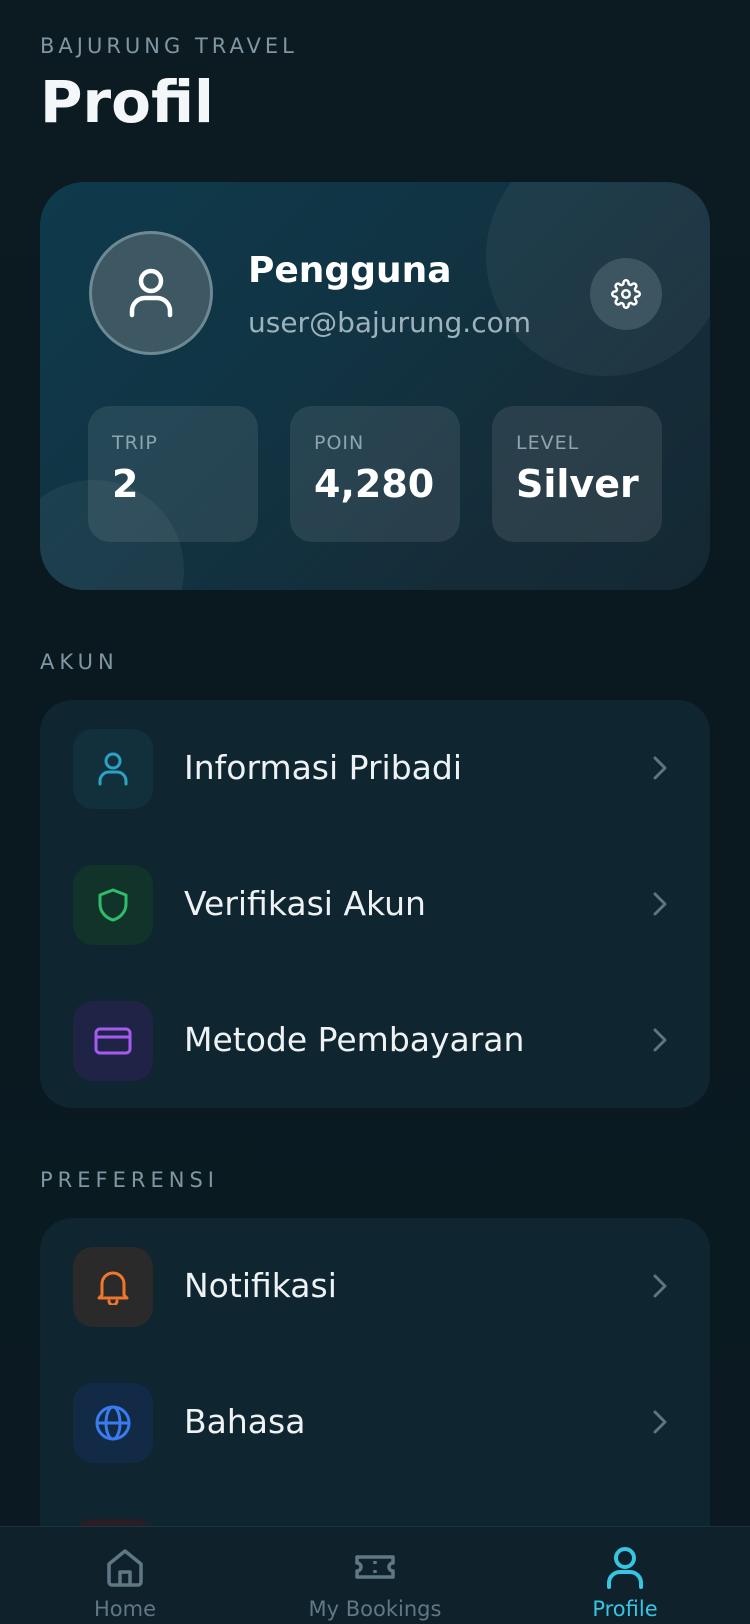 The image size is (750, 1624). Describe the element at coordinates (173, 474) in the screenshot. I see `stat-trip: TRIP 2` at that location.